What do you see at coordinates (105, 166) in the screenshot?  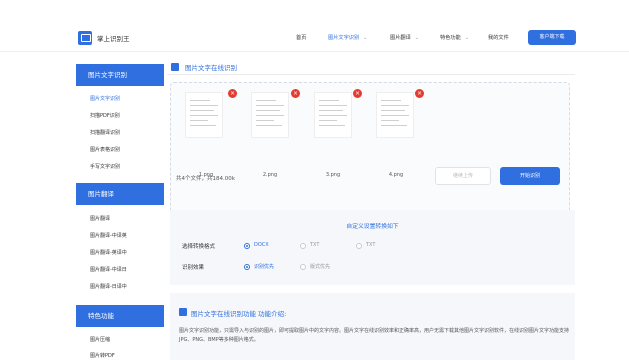 I see `sidebar-item-handwriting-ocr: 手写文字识别` at bounding box center [105, 166].